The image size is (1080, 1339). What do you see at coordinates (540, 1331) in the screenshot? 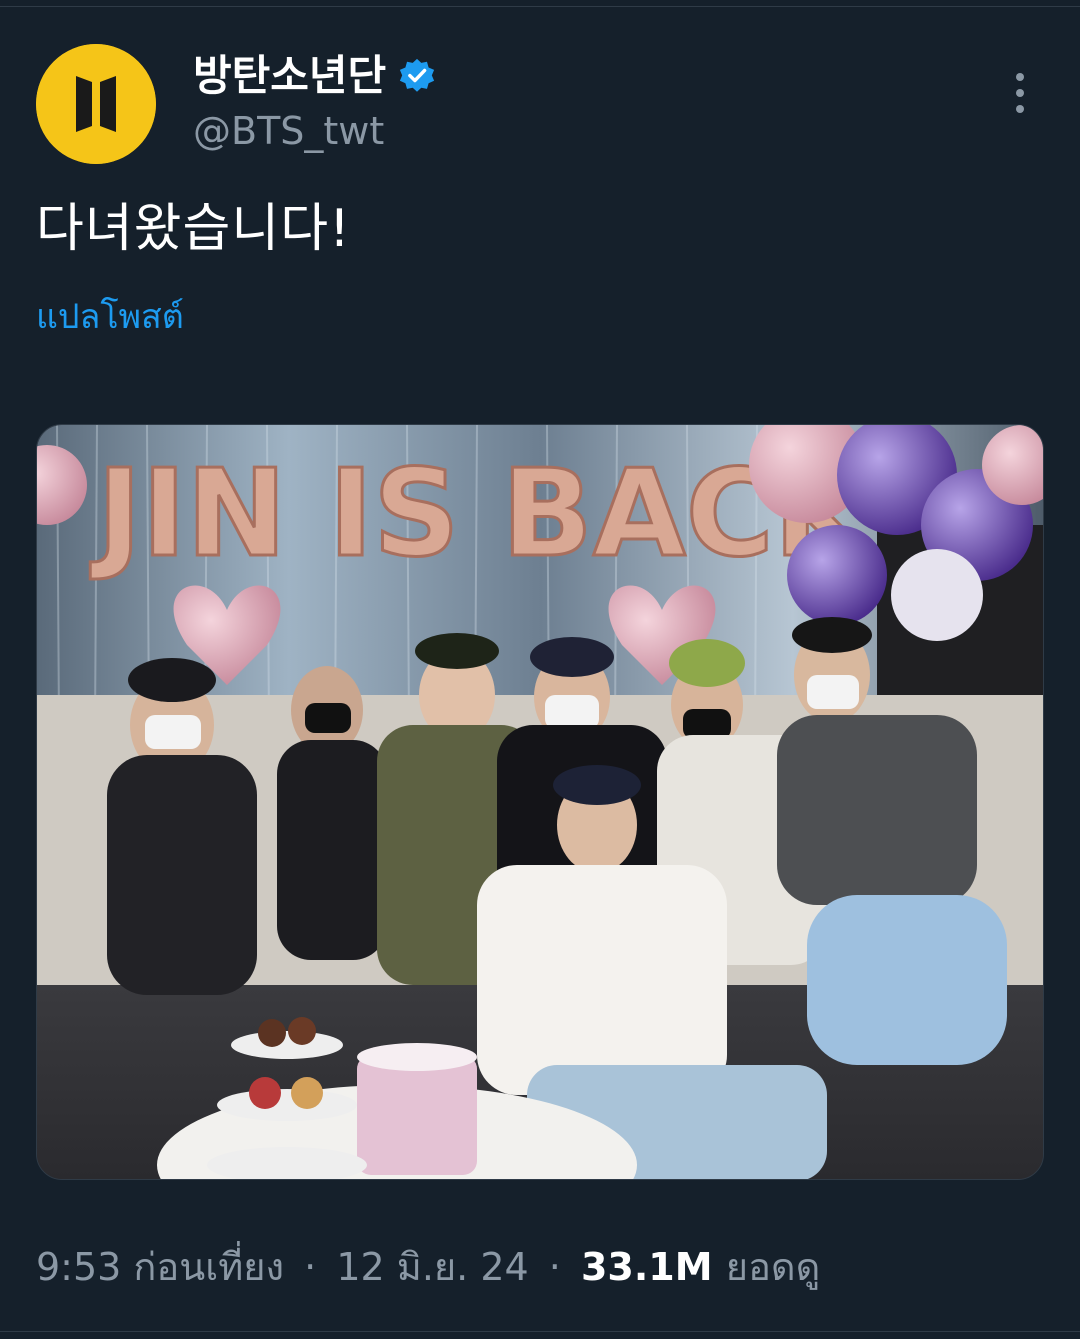
I see `bottom-divider` at bounding box center [540, 1331].